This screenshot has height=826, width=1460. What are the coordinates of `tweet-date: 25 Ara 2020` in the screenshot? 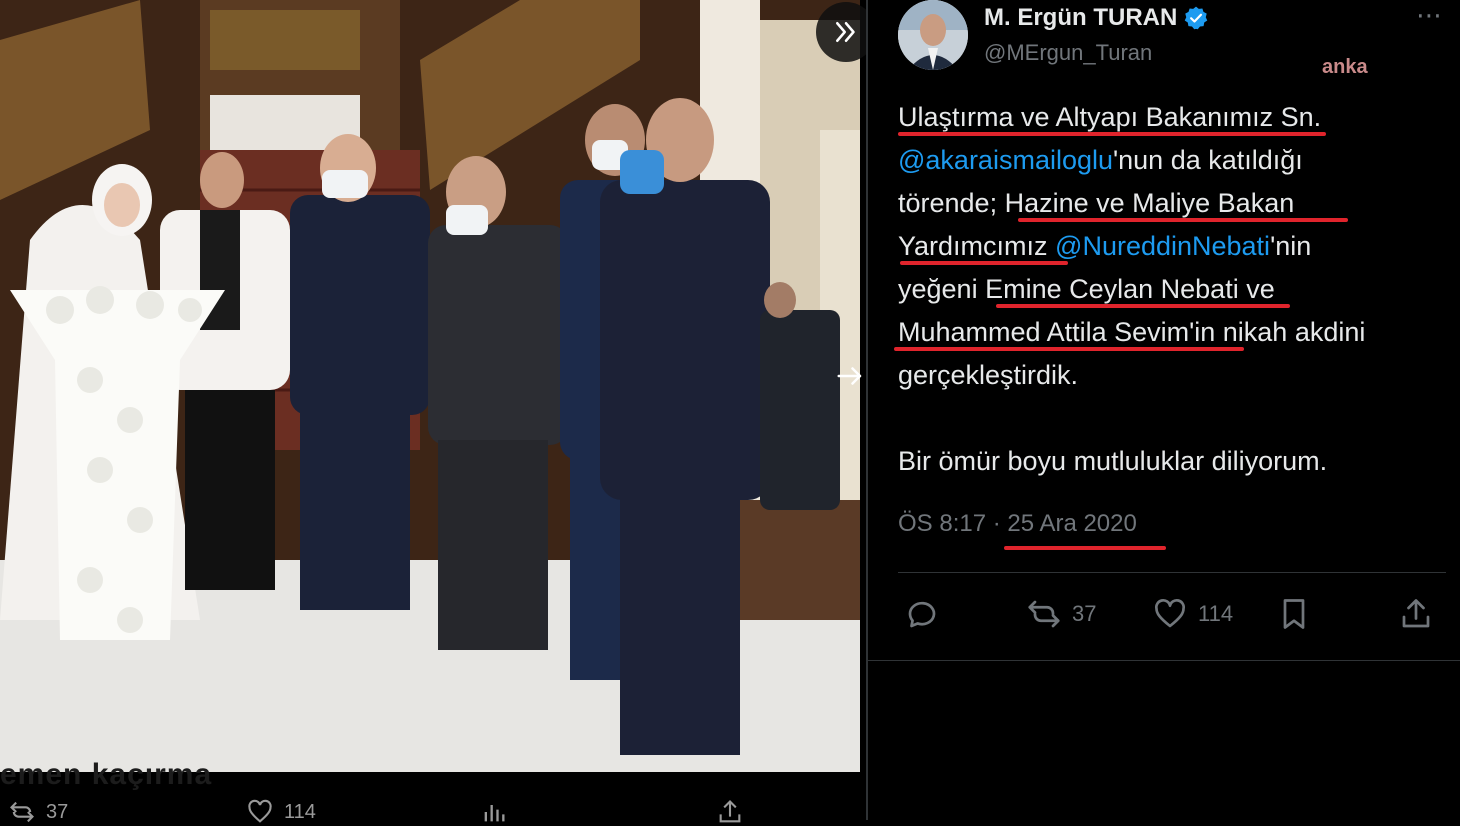 It's located at (1072, 523).